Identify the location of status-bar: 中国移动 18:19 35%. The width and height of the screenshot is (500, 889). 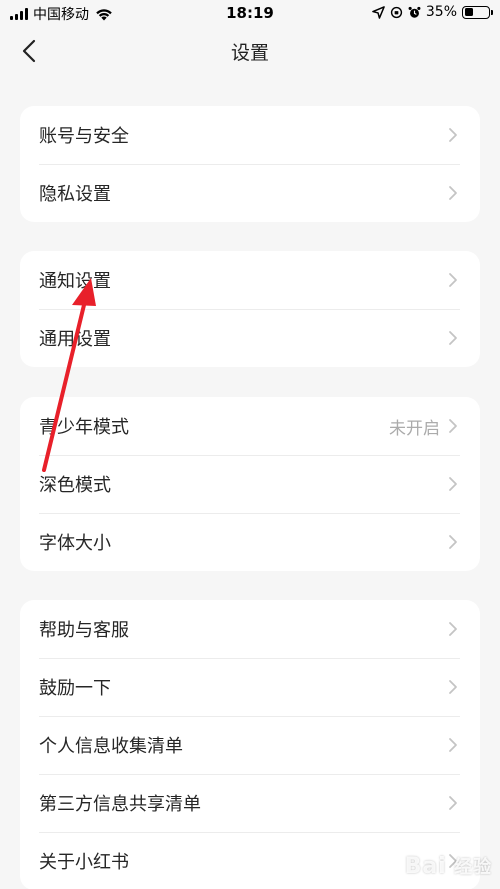
(250, 13).